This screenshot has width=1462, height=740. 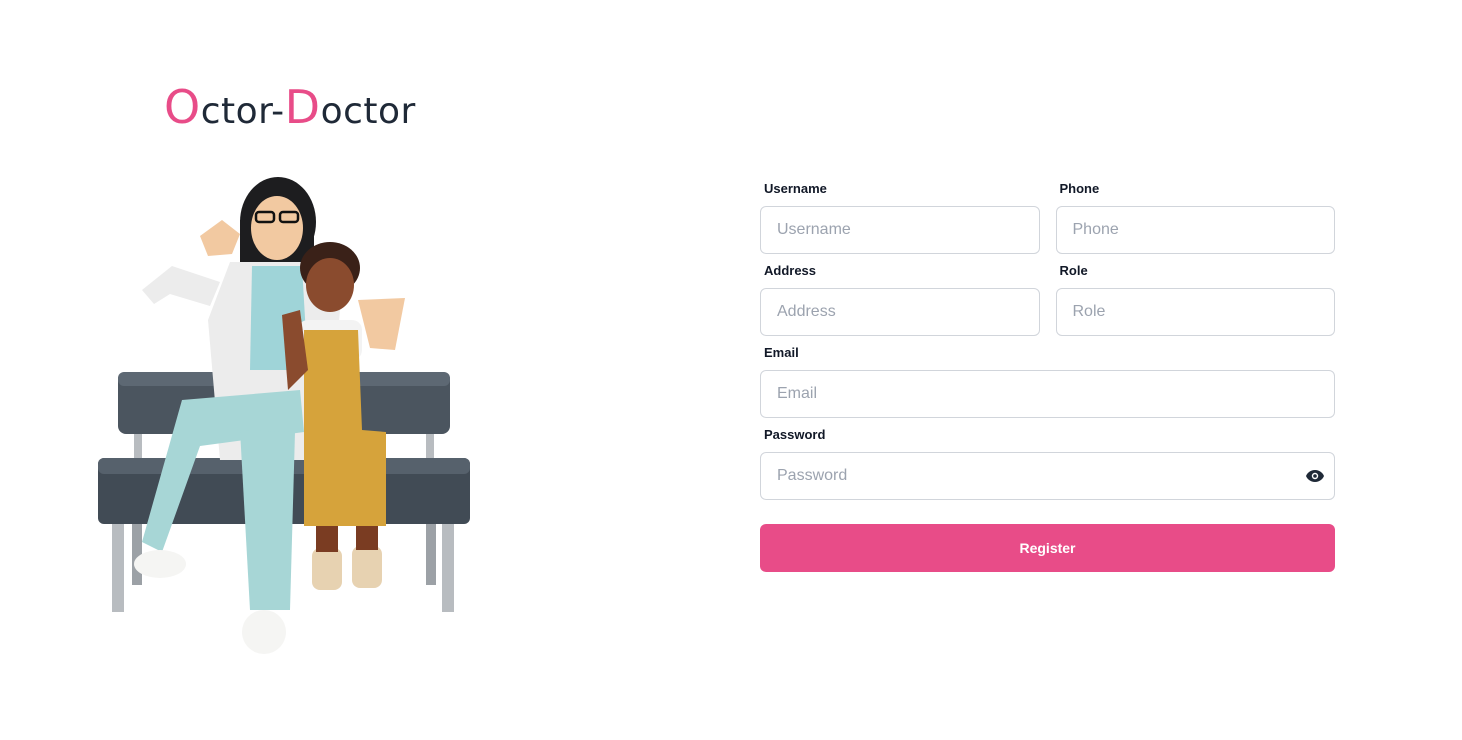 I want to click on form-row-username-phone: Username Phone, so click(x=1047, y=217).